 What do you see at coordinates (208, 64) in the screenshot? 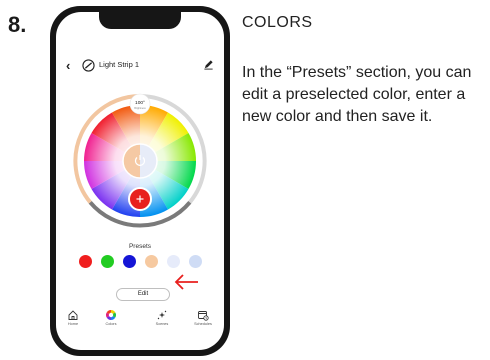
I see `pencil-icon` at bounding box center [208, 64].